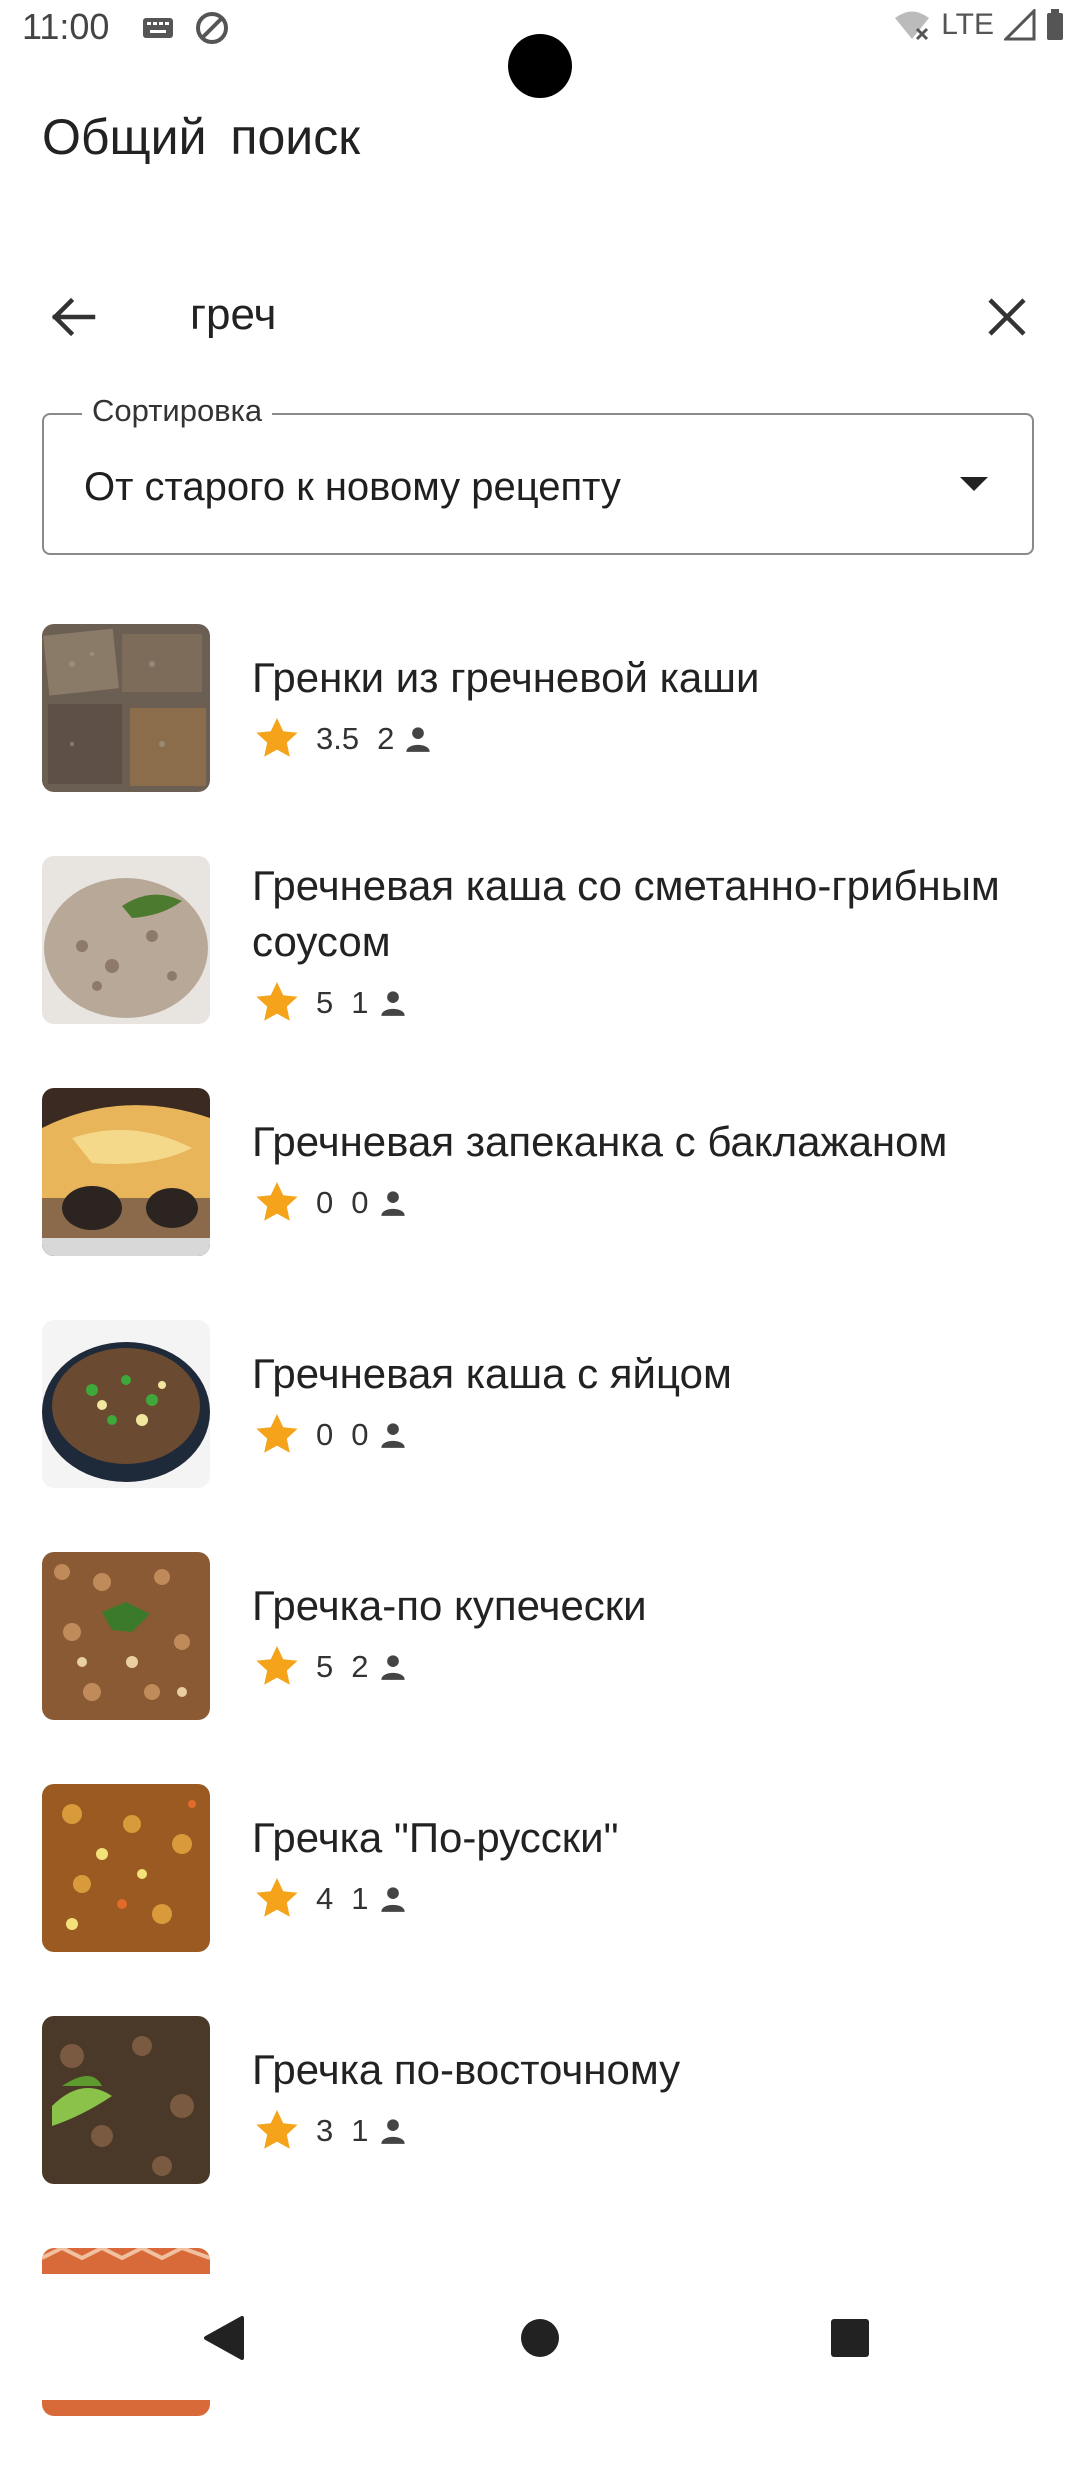 The height and width of the screenshot is (2478, 1080). I want to click on recipe-title: Гречка "По-русски", so click(435, 1837).